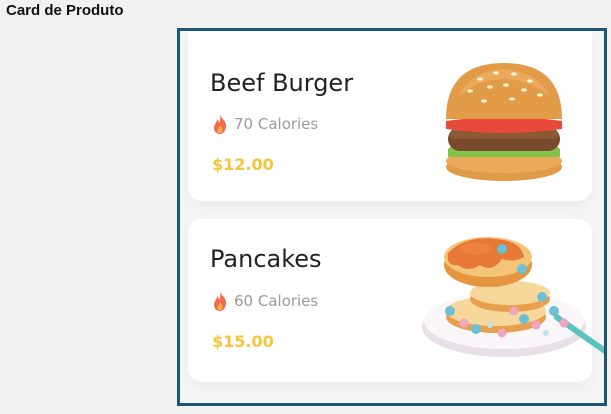 The height and width of the screenshot is (414, 611). What do you see at coordinates (276, 124) in the screenshot?
I see `calories-text: 70 Calories` at bounding box center [276, 124].